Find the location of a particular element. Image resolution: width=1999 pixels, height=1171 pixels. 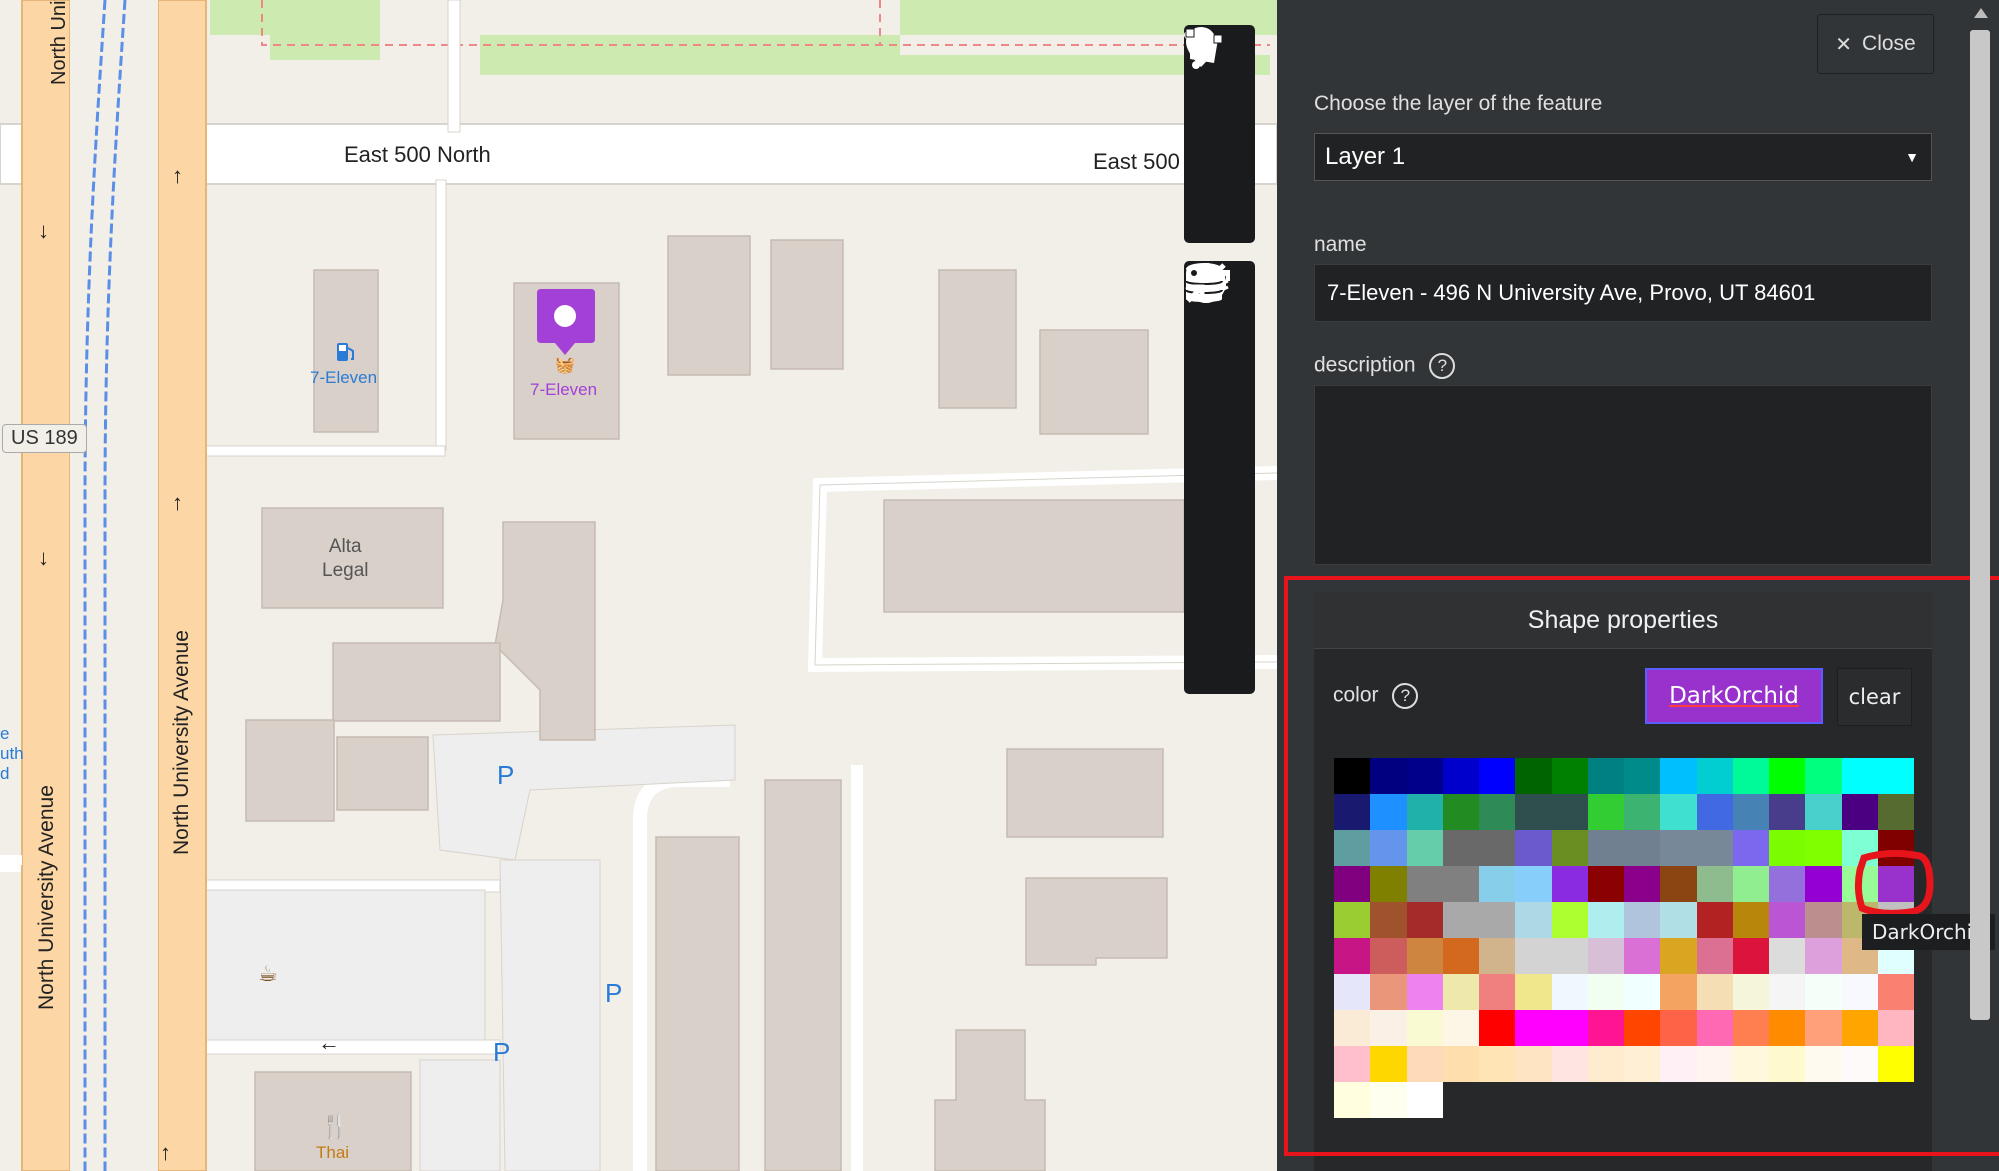

color-input: DarkOrchid is located at coordinates (1734, 696).